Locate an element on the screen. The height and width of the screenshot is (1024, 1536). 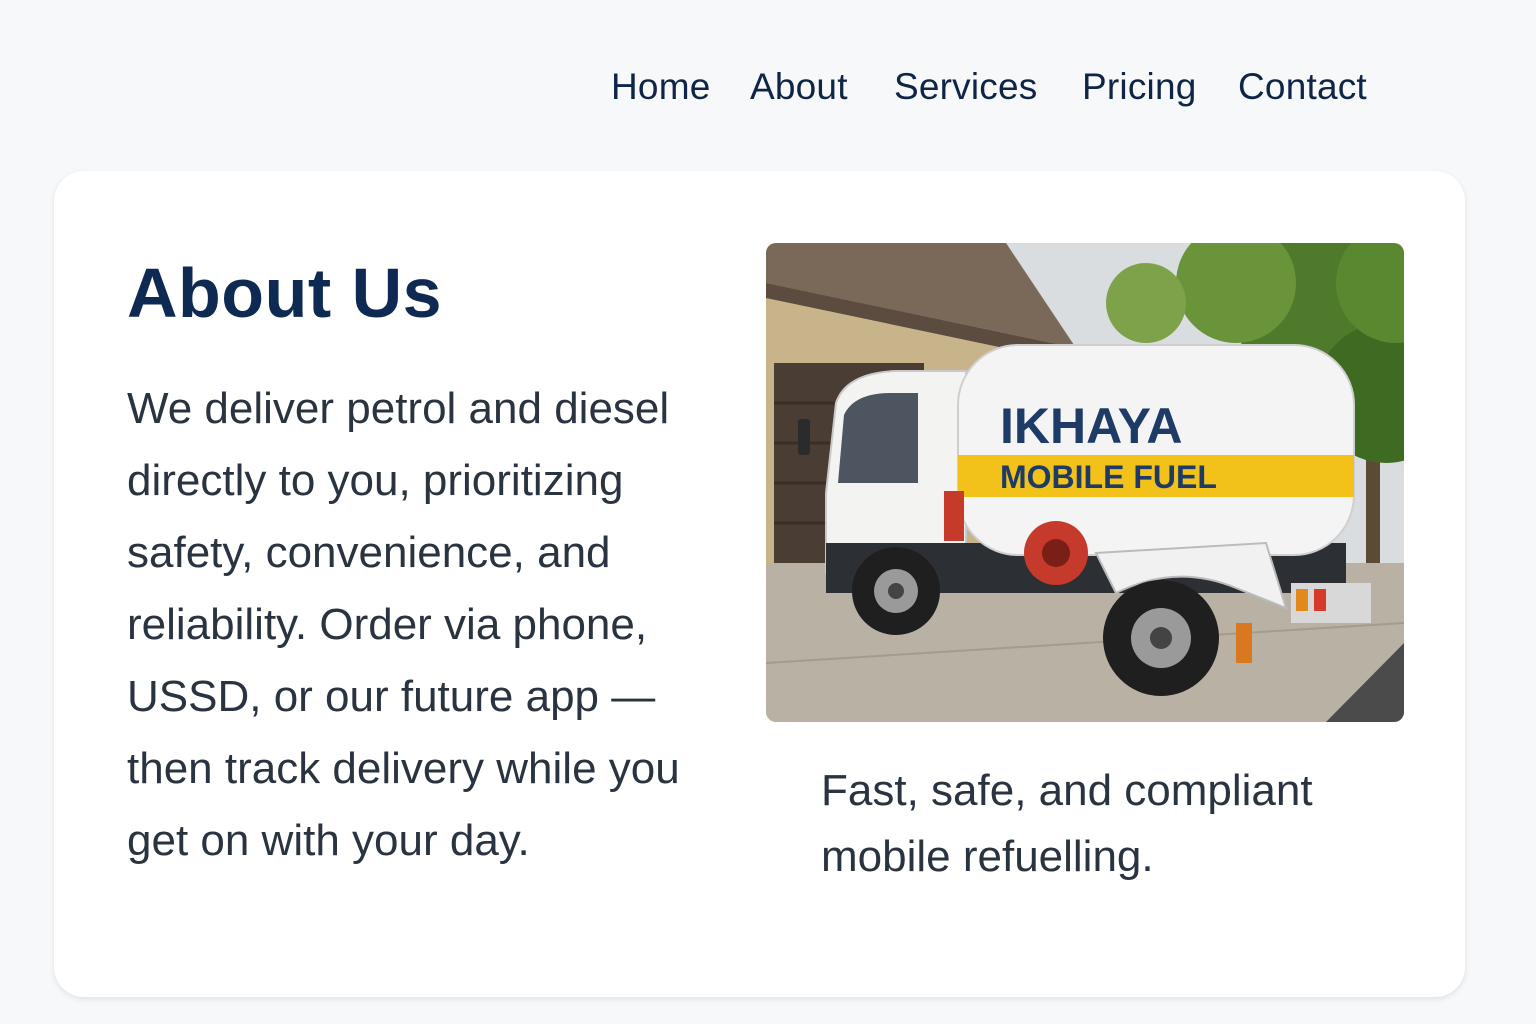
nav-link-about: About is located at coordinates (799, 87).